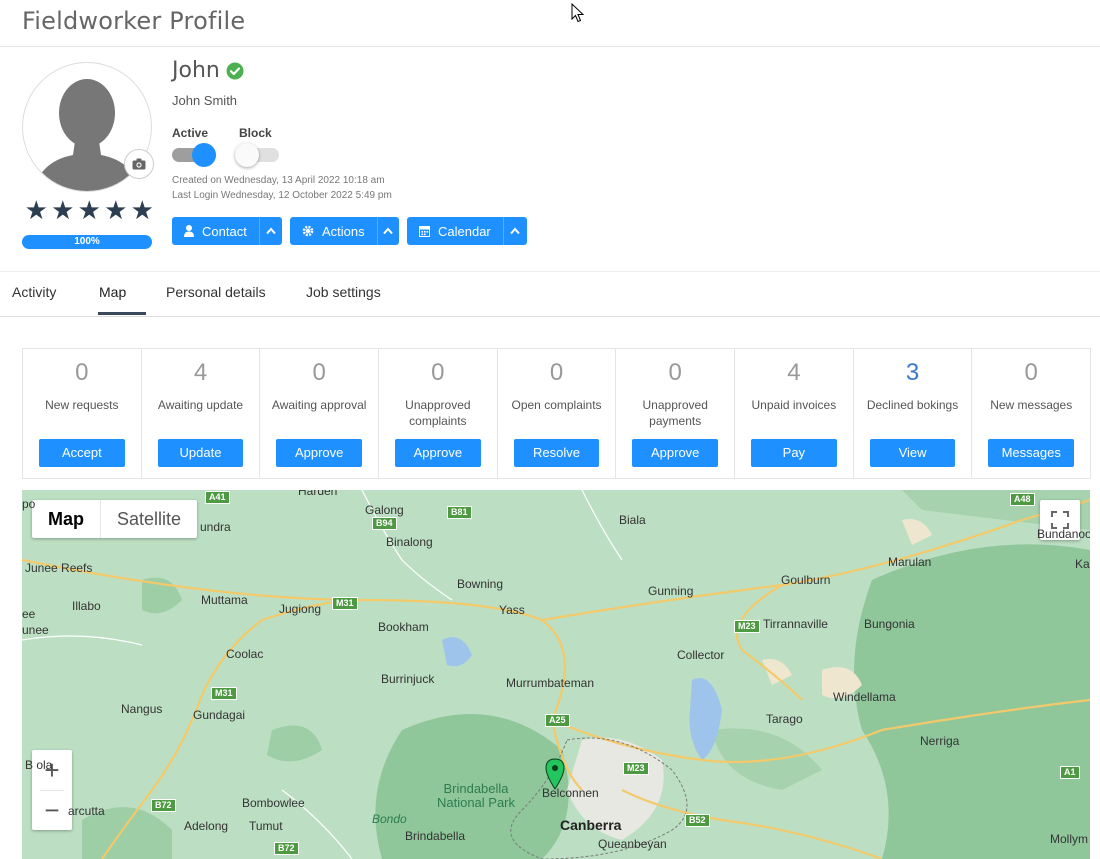  What do you see at coordinates (555, 774) in the screenshot?
I see `fieldworker-location-pin-icon` at bounding box center [555, 774].